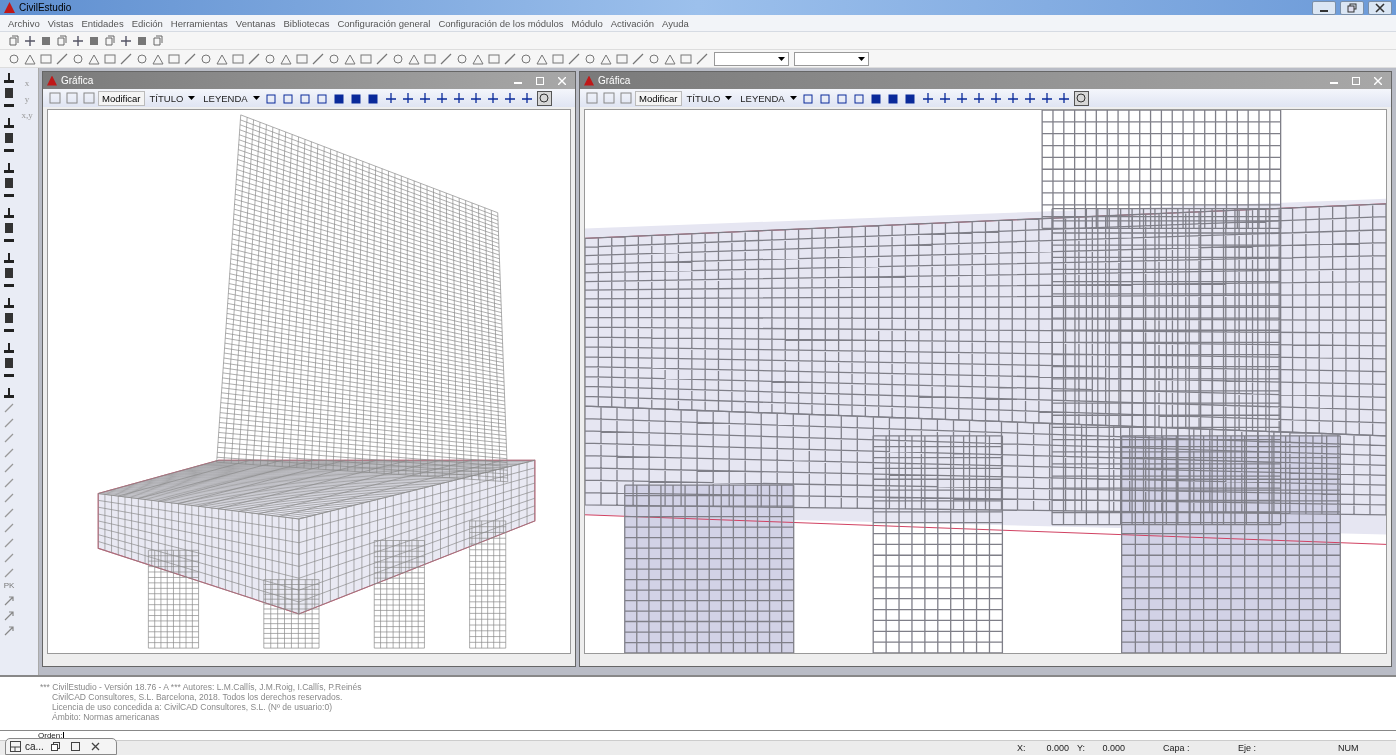 This screenshot has width=1396, height=755. I want to click on console-line: CivilCAD Consultores, S.L. Barcelona, 2018. Todos los derechos reservados., so click(197, 697).